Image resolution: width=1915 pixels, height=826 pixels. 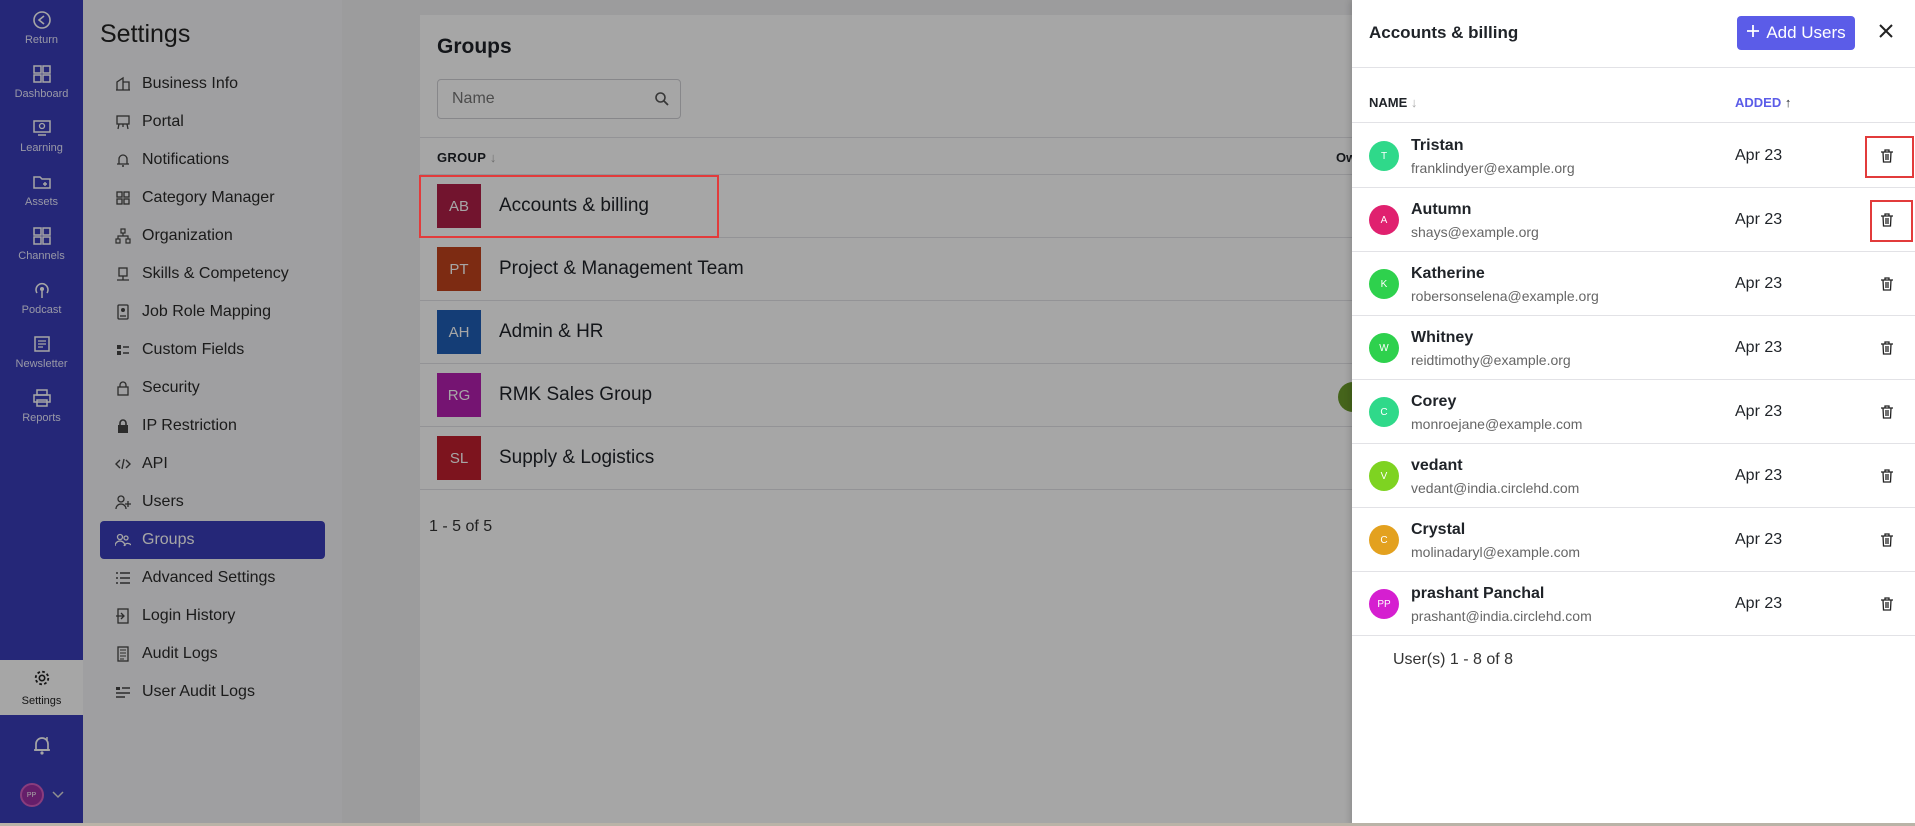 What do you see at coordinates (189, 615) in the screenshot?
I see `menu-item-label: Login History` at bounding box center [189, 615].